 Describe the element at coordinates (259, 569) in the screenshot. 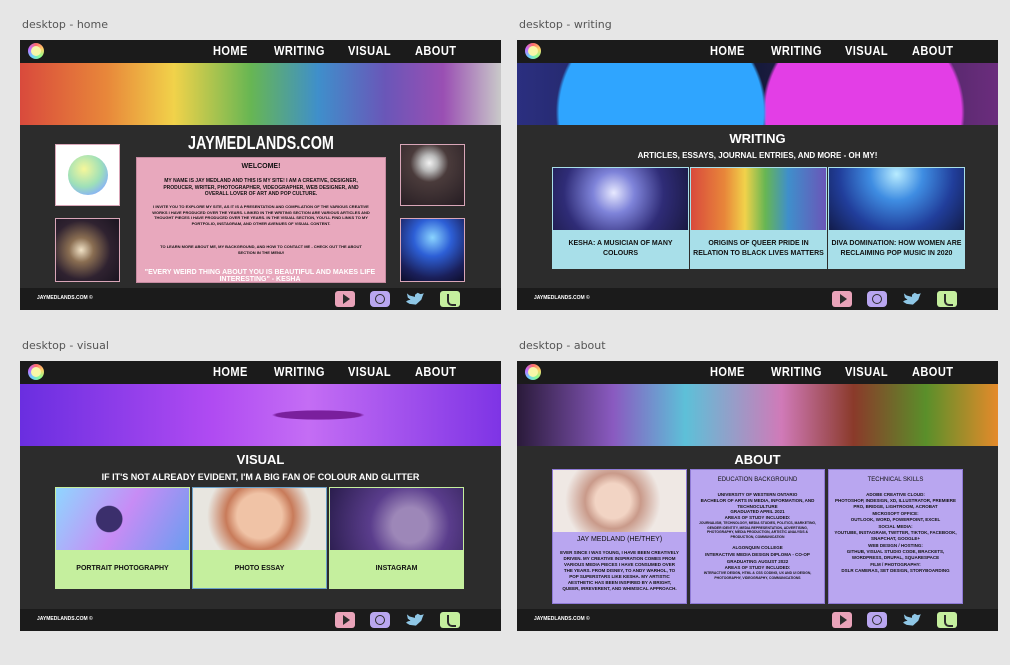

I see `visual-card-title: PHOTO ESSAY` at that location.